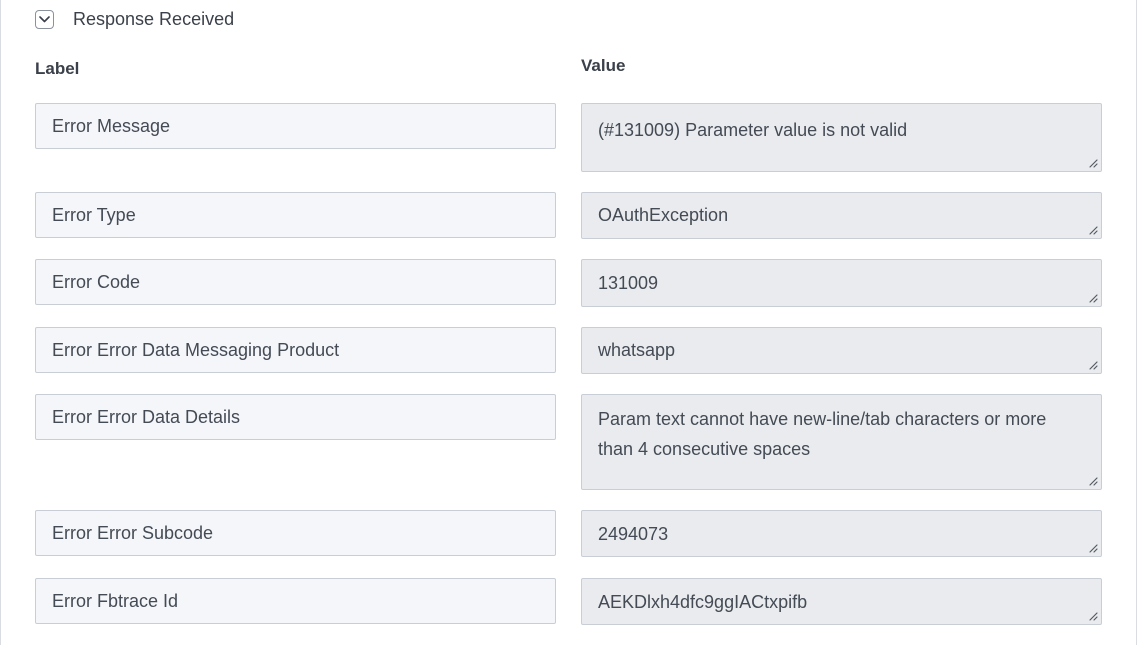  I want to click on value-field-error-fbtrace-id: AEKDlxh4dfc9ggIACtxpifb, so click(841, 601).